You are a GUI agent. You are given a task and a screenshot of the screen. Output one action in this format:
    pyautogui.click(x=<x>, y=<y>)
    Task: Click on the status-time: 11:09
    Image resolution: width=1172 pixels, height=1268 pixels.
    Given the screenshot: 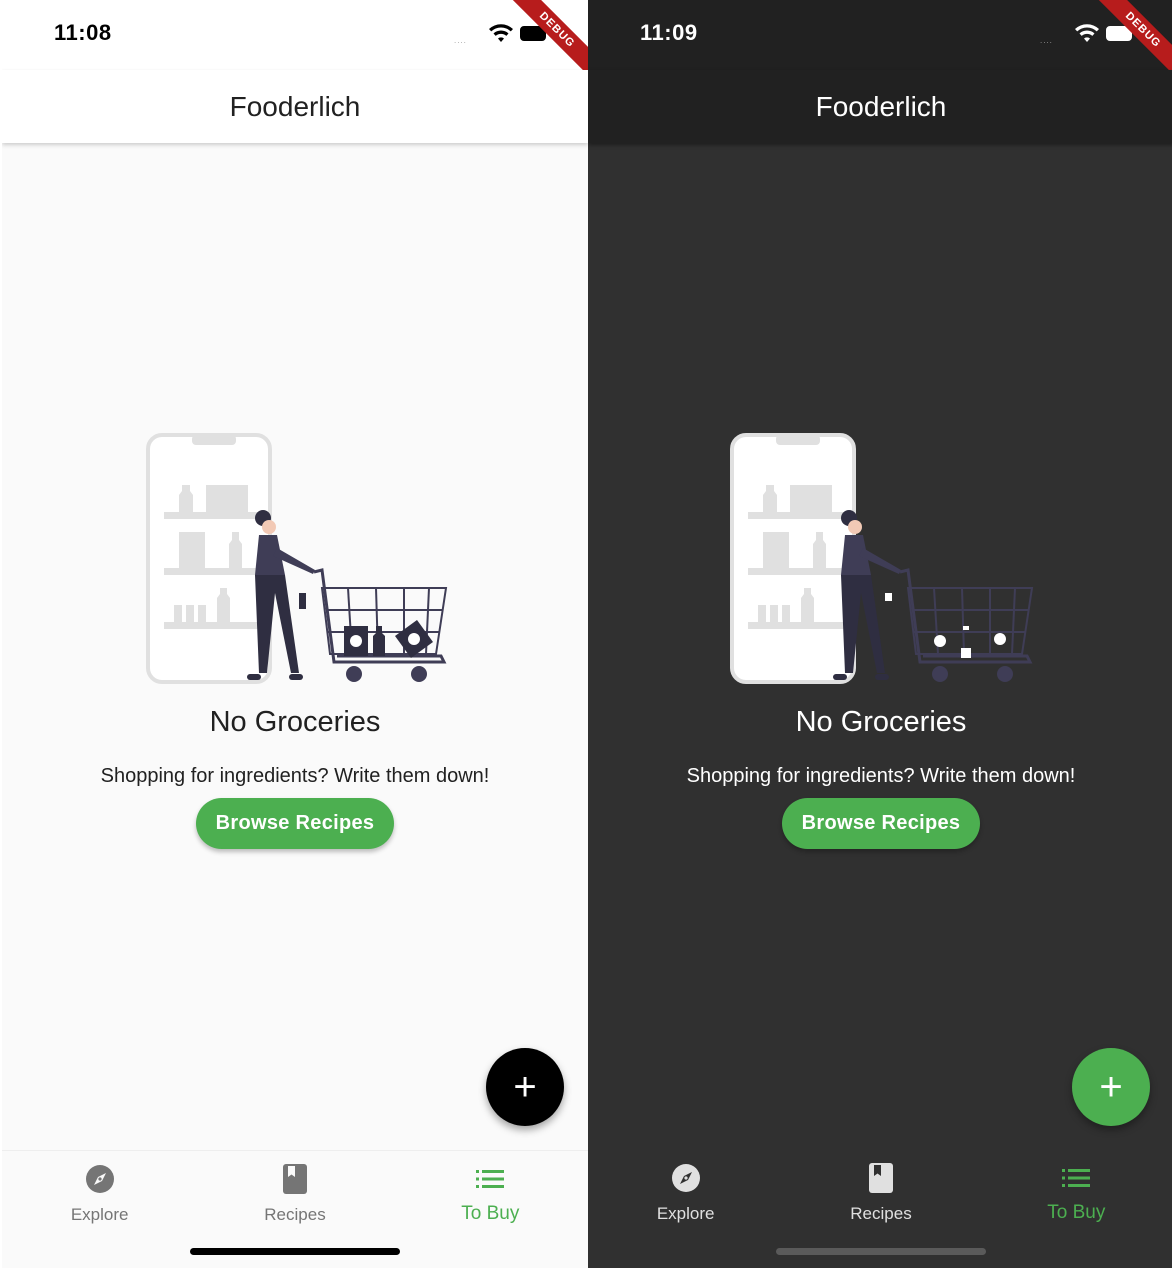 What is the action you would take?
    pyautogui.click(x=669, y=32)
    